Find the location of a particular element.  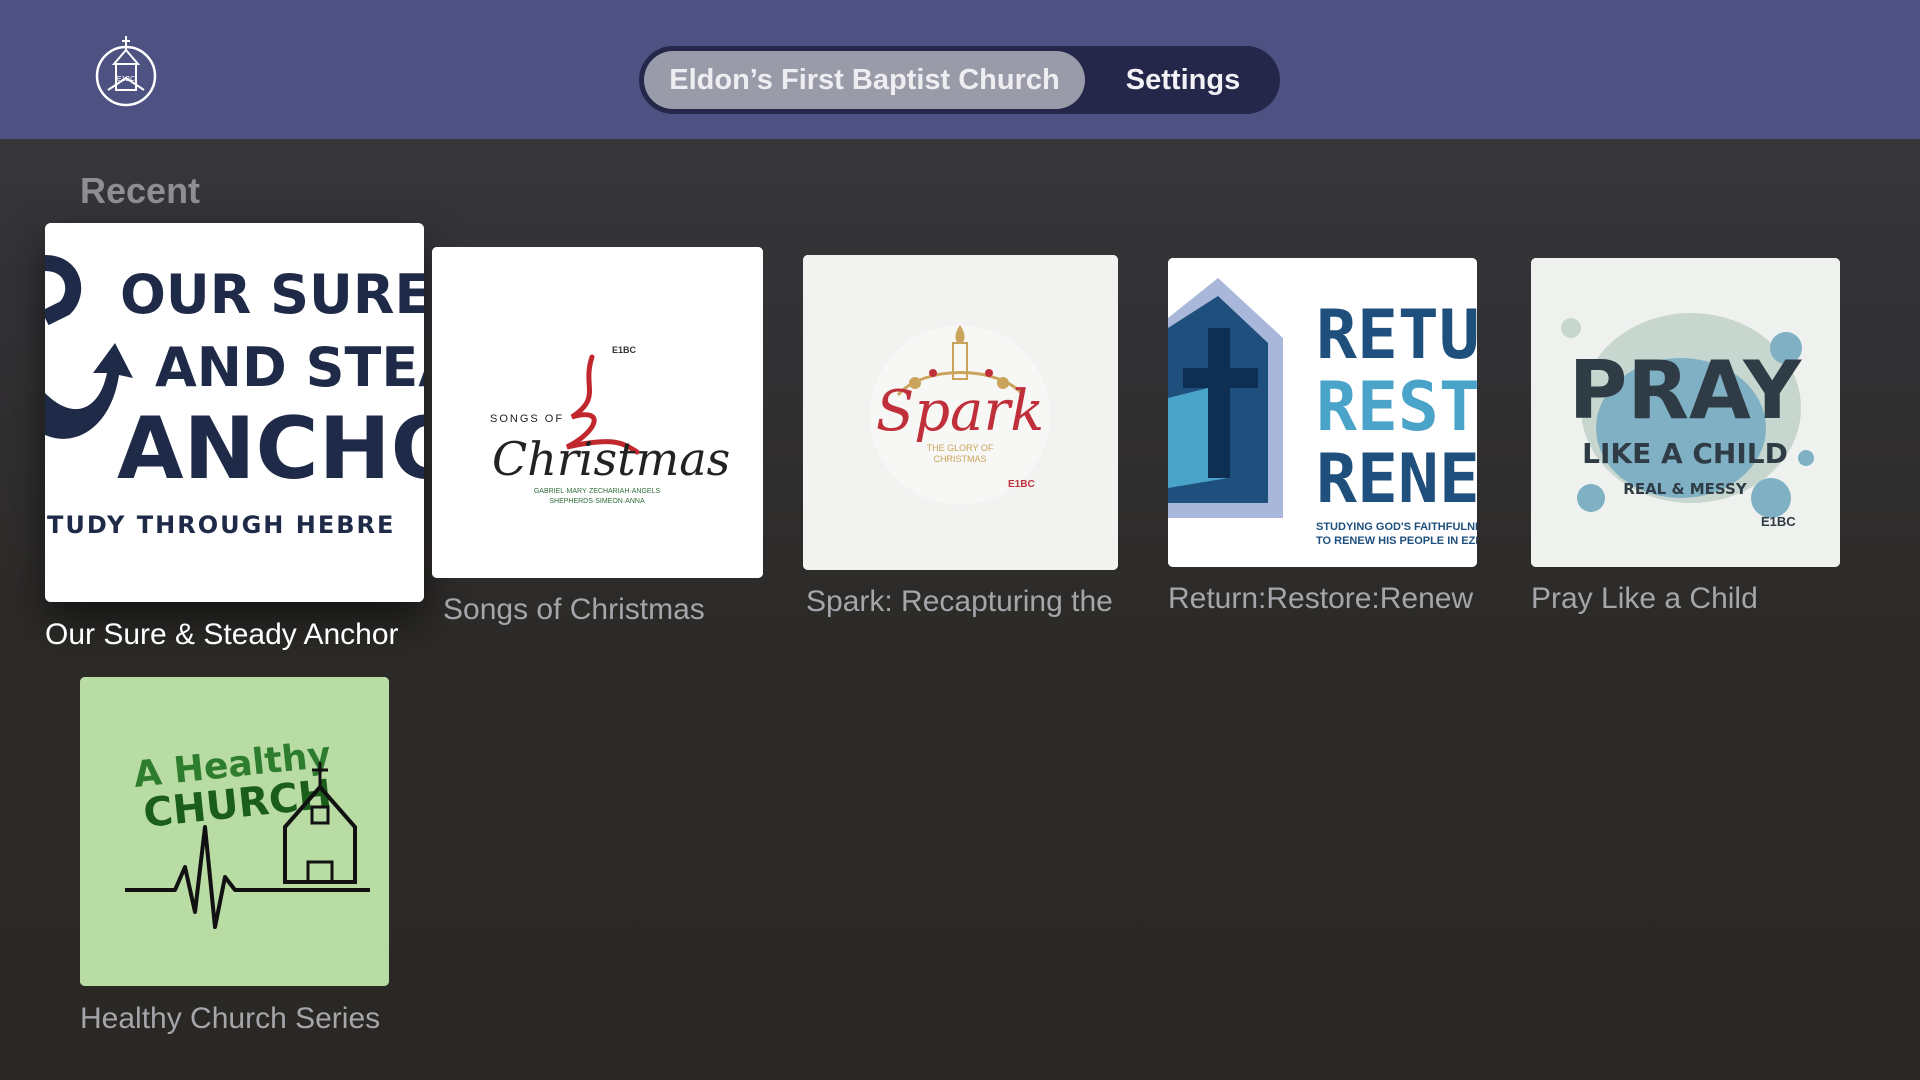

svg-text: Spark is located at coordinates (960, 411).